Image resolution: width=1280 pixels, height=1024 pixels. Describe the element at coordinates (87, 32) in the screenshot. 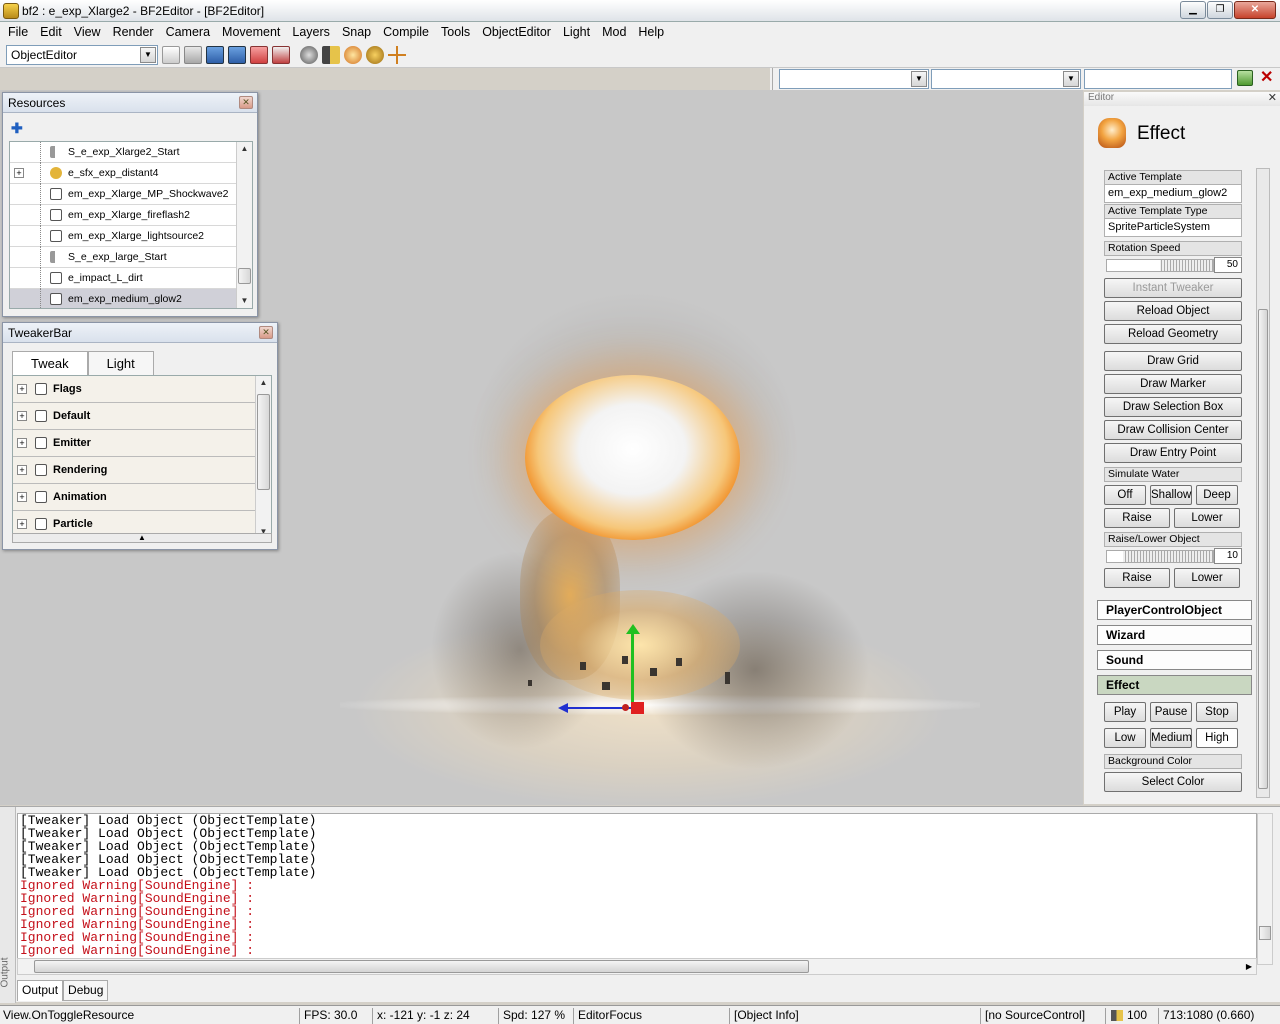

I see `menu-view: View` at that location.